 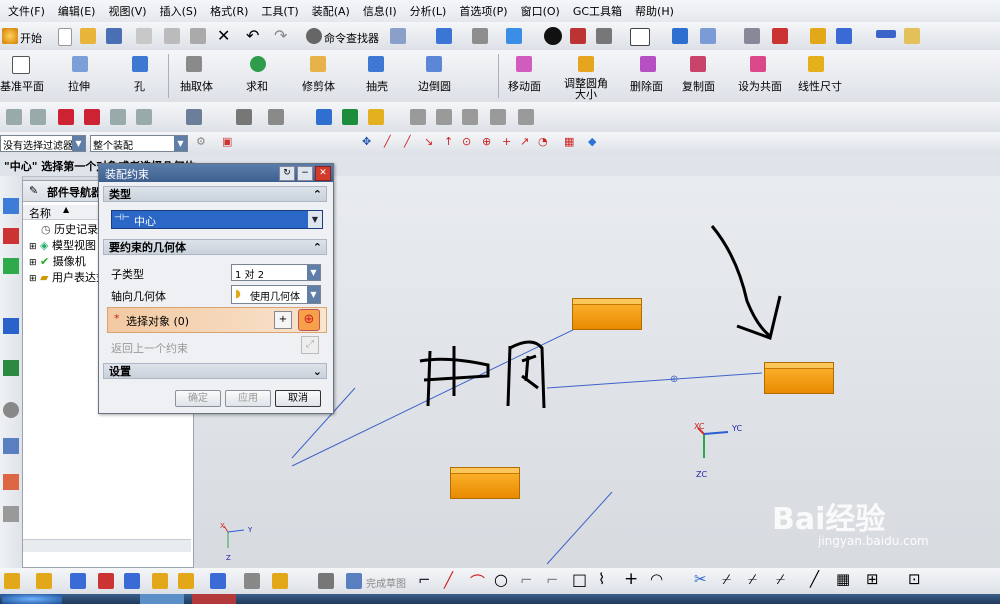 What do you see at coordinates (144, 117) in the screenshot?
I see `assembly-tool-6-icon` at bounding box center [144, 117].